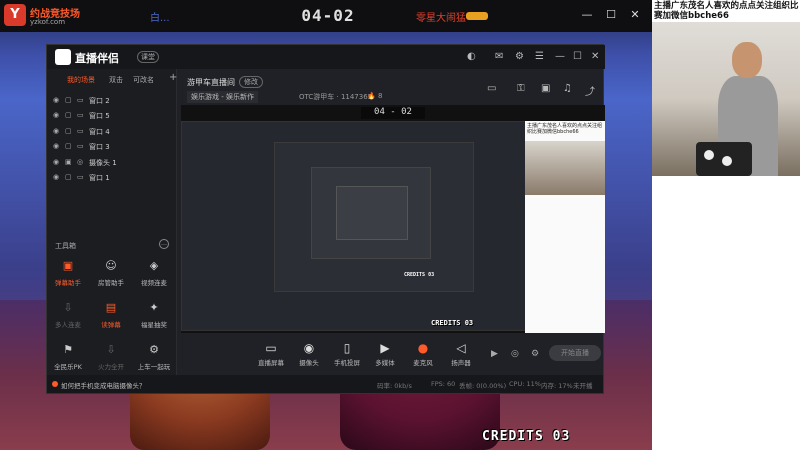 This screenshot has width=800, height=450. I want to click on tool-lucky-draw: ✦ 福星抽奖, so click(154, 318).